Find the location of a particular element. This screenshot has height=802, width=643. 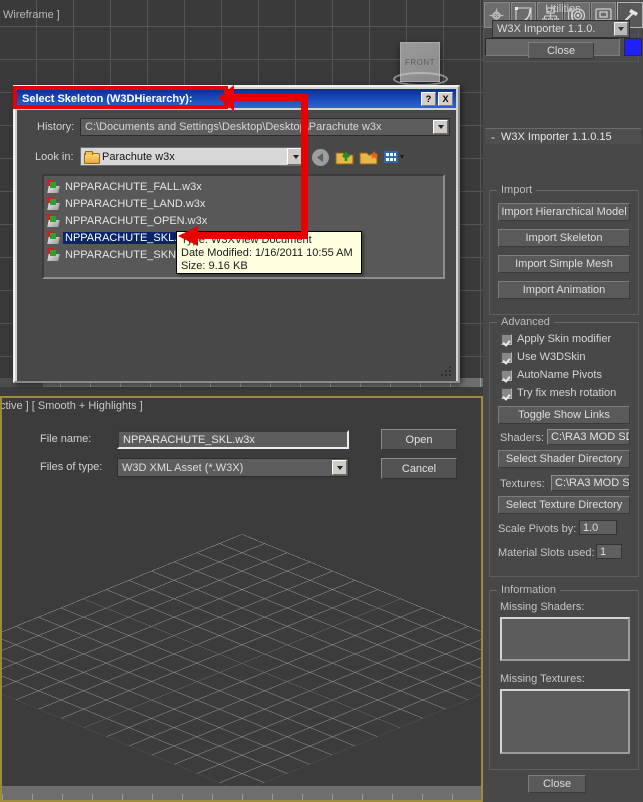

tooltip-size: Size: 9.16 KB is located at coordinates (214, 266).